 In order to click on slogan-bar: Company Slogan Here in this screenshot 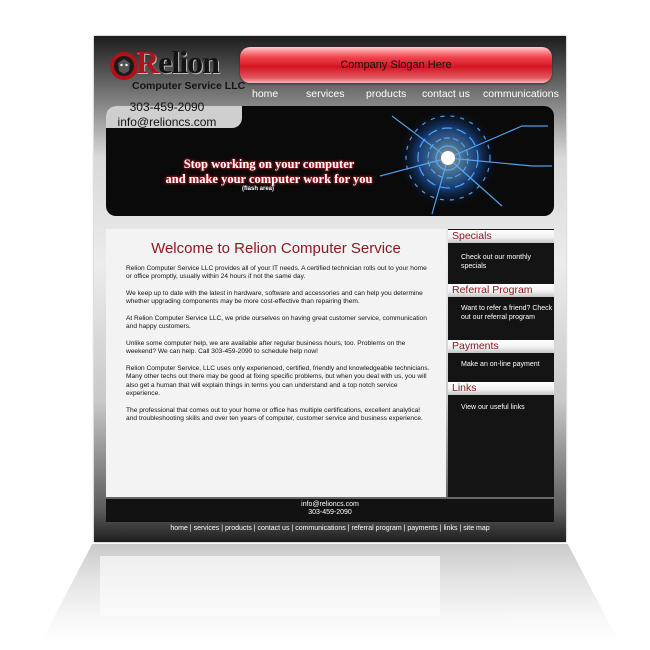, I will do `click(396, 65)`.